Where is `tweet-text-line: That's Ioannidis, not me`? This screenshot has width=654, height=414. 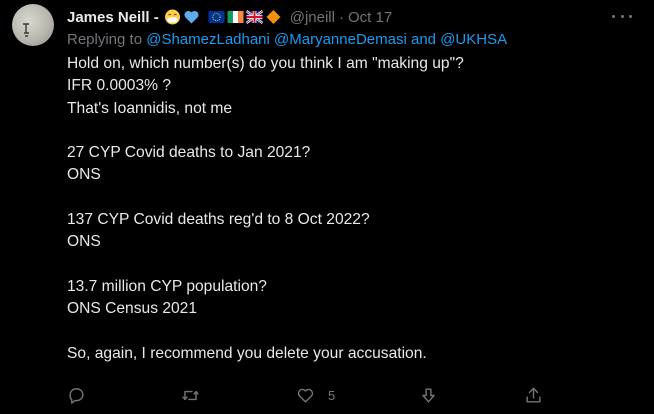
tweet-text-line: That's Ioannidis, not me is located at coordinates (150, 108).